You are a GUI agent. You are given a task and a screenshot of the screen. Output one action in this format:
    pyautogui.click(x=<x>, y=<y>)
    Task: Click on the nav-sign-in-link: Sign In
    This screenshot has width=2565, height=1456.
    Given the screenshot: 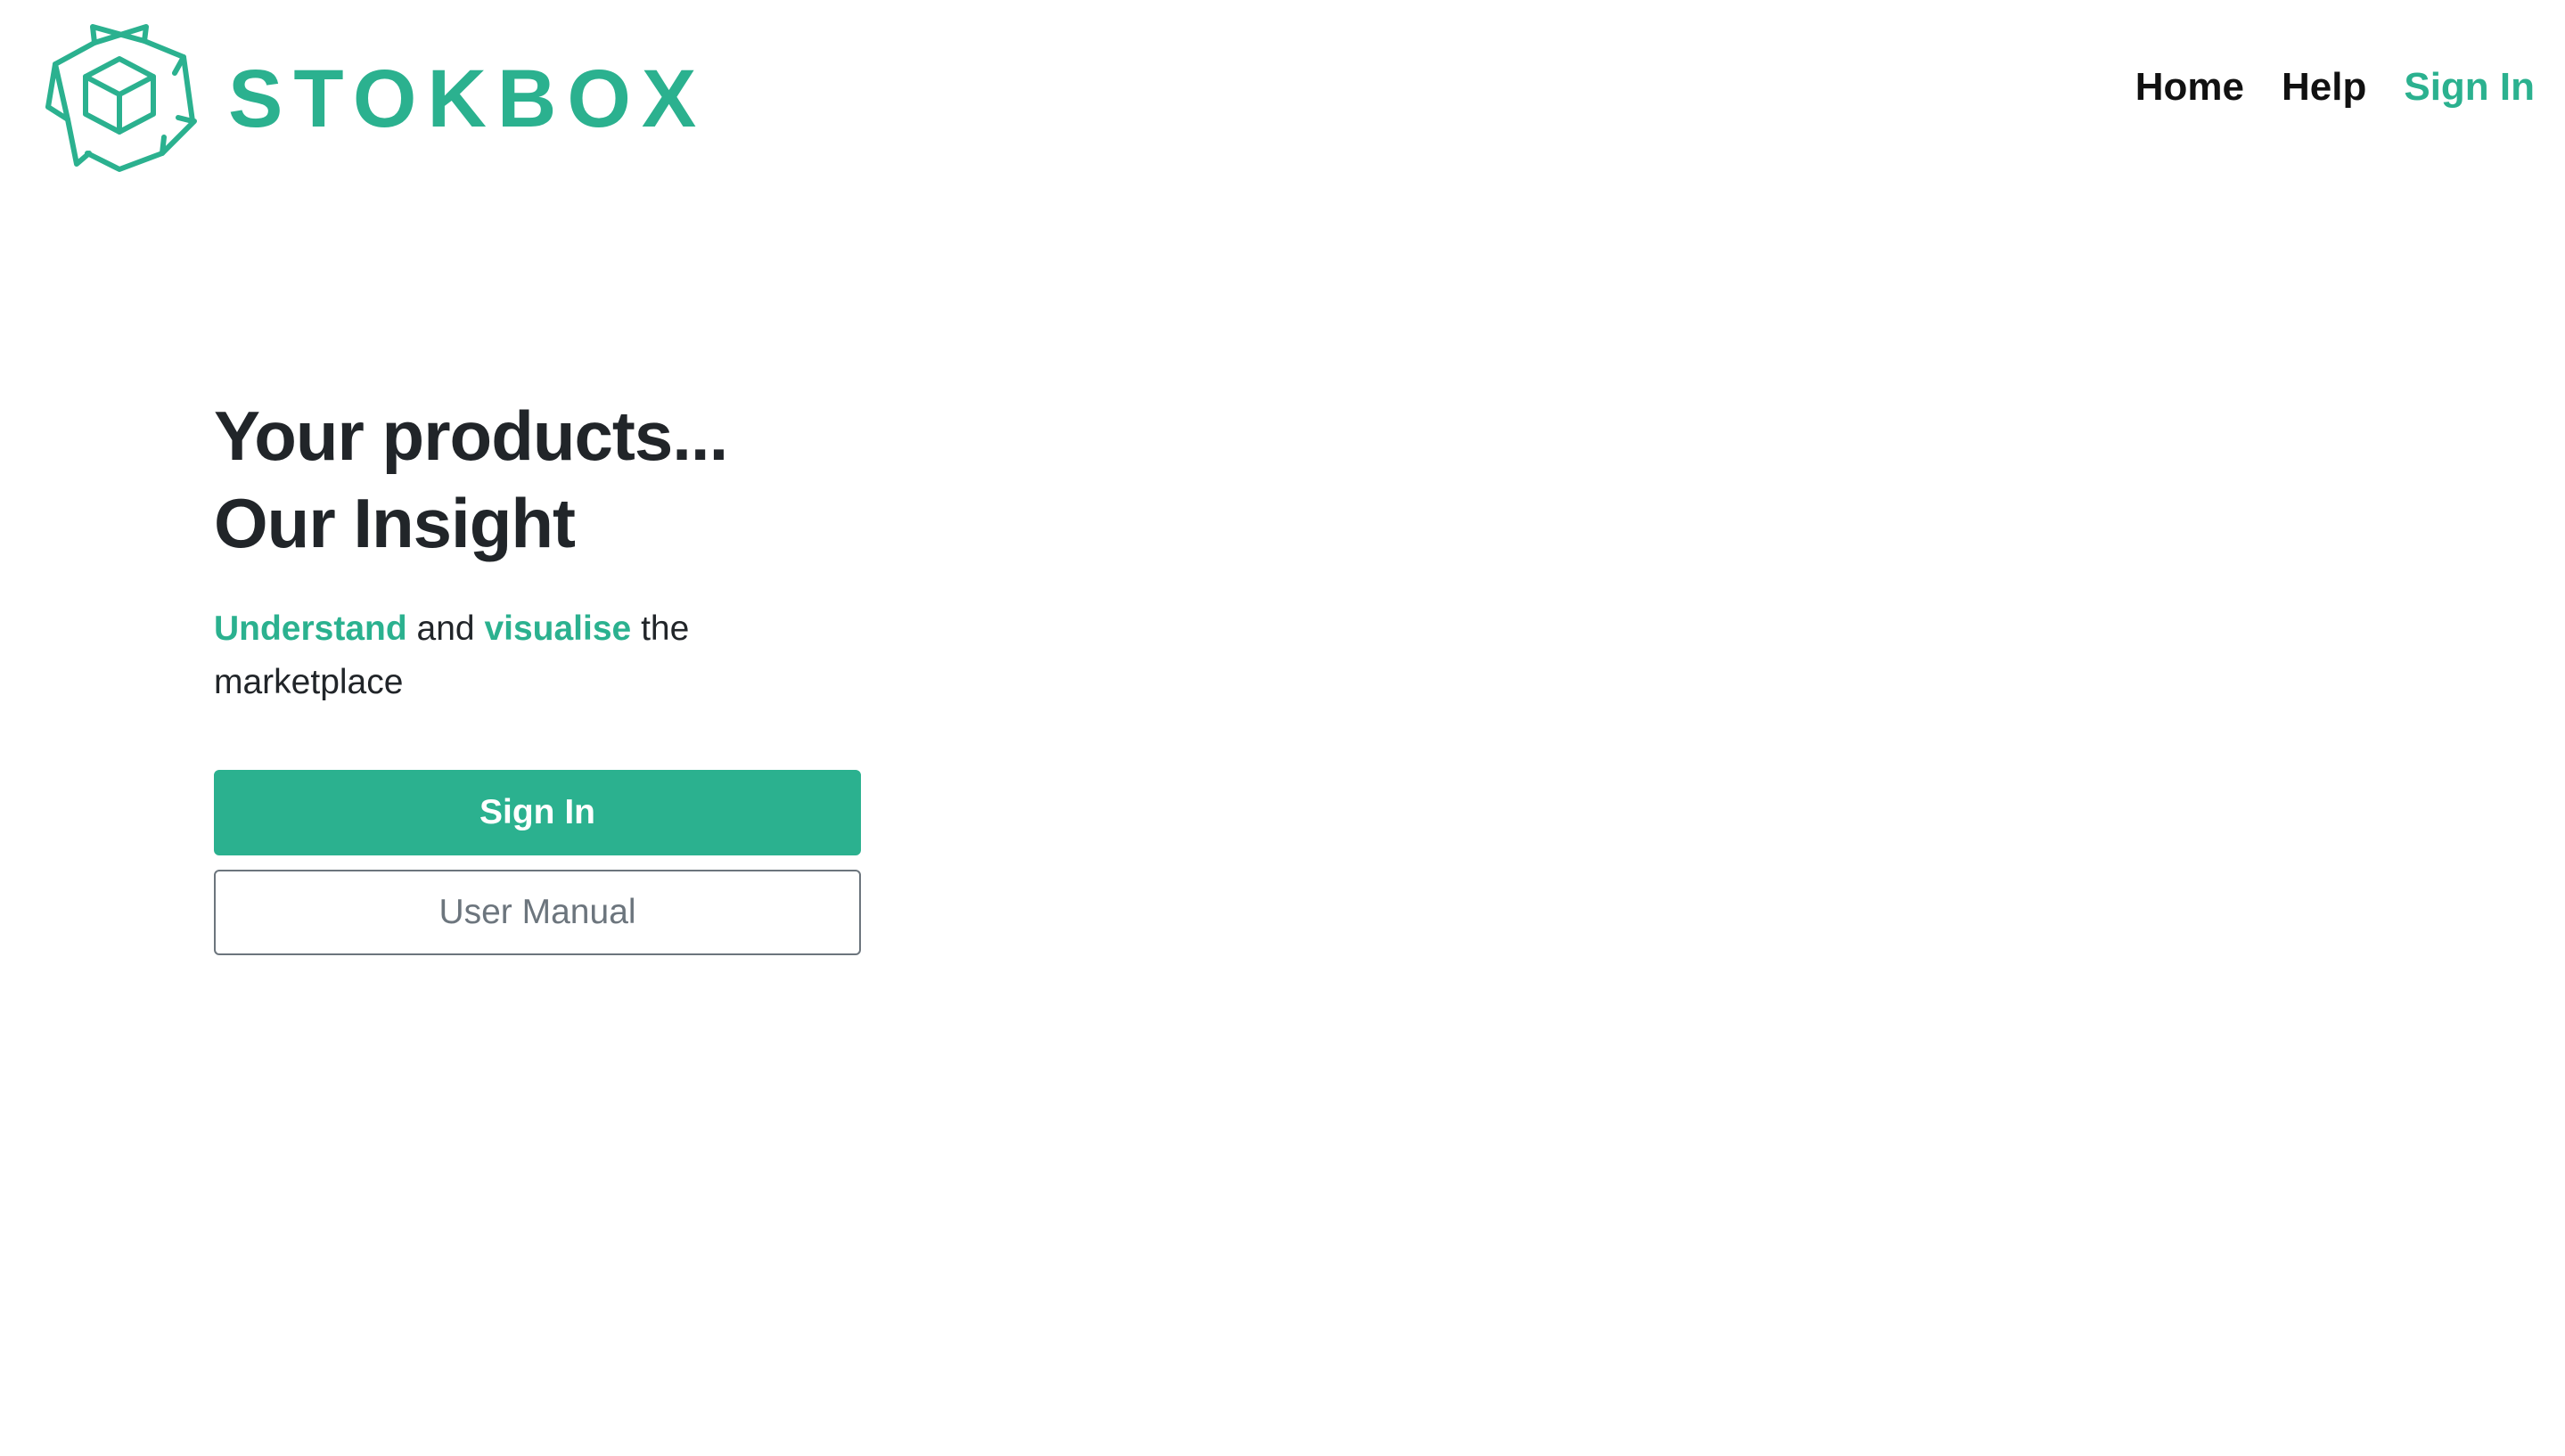 What is the action you would take?
    pyautogui.click(x=2469, y=87)
    